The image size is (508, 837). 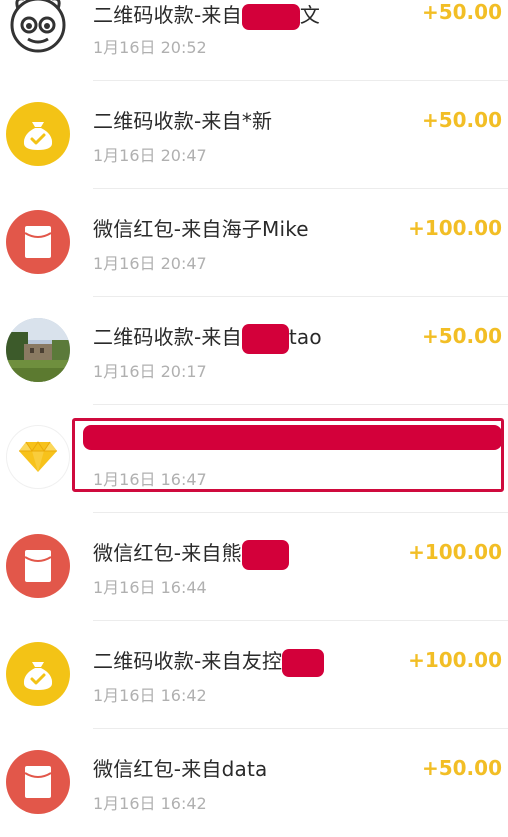 I want to click on transaction-row: 二维码收款-来自 tao 1月16日 20:17 +50.00, so click(x=254, y=351).